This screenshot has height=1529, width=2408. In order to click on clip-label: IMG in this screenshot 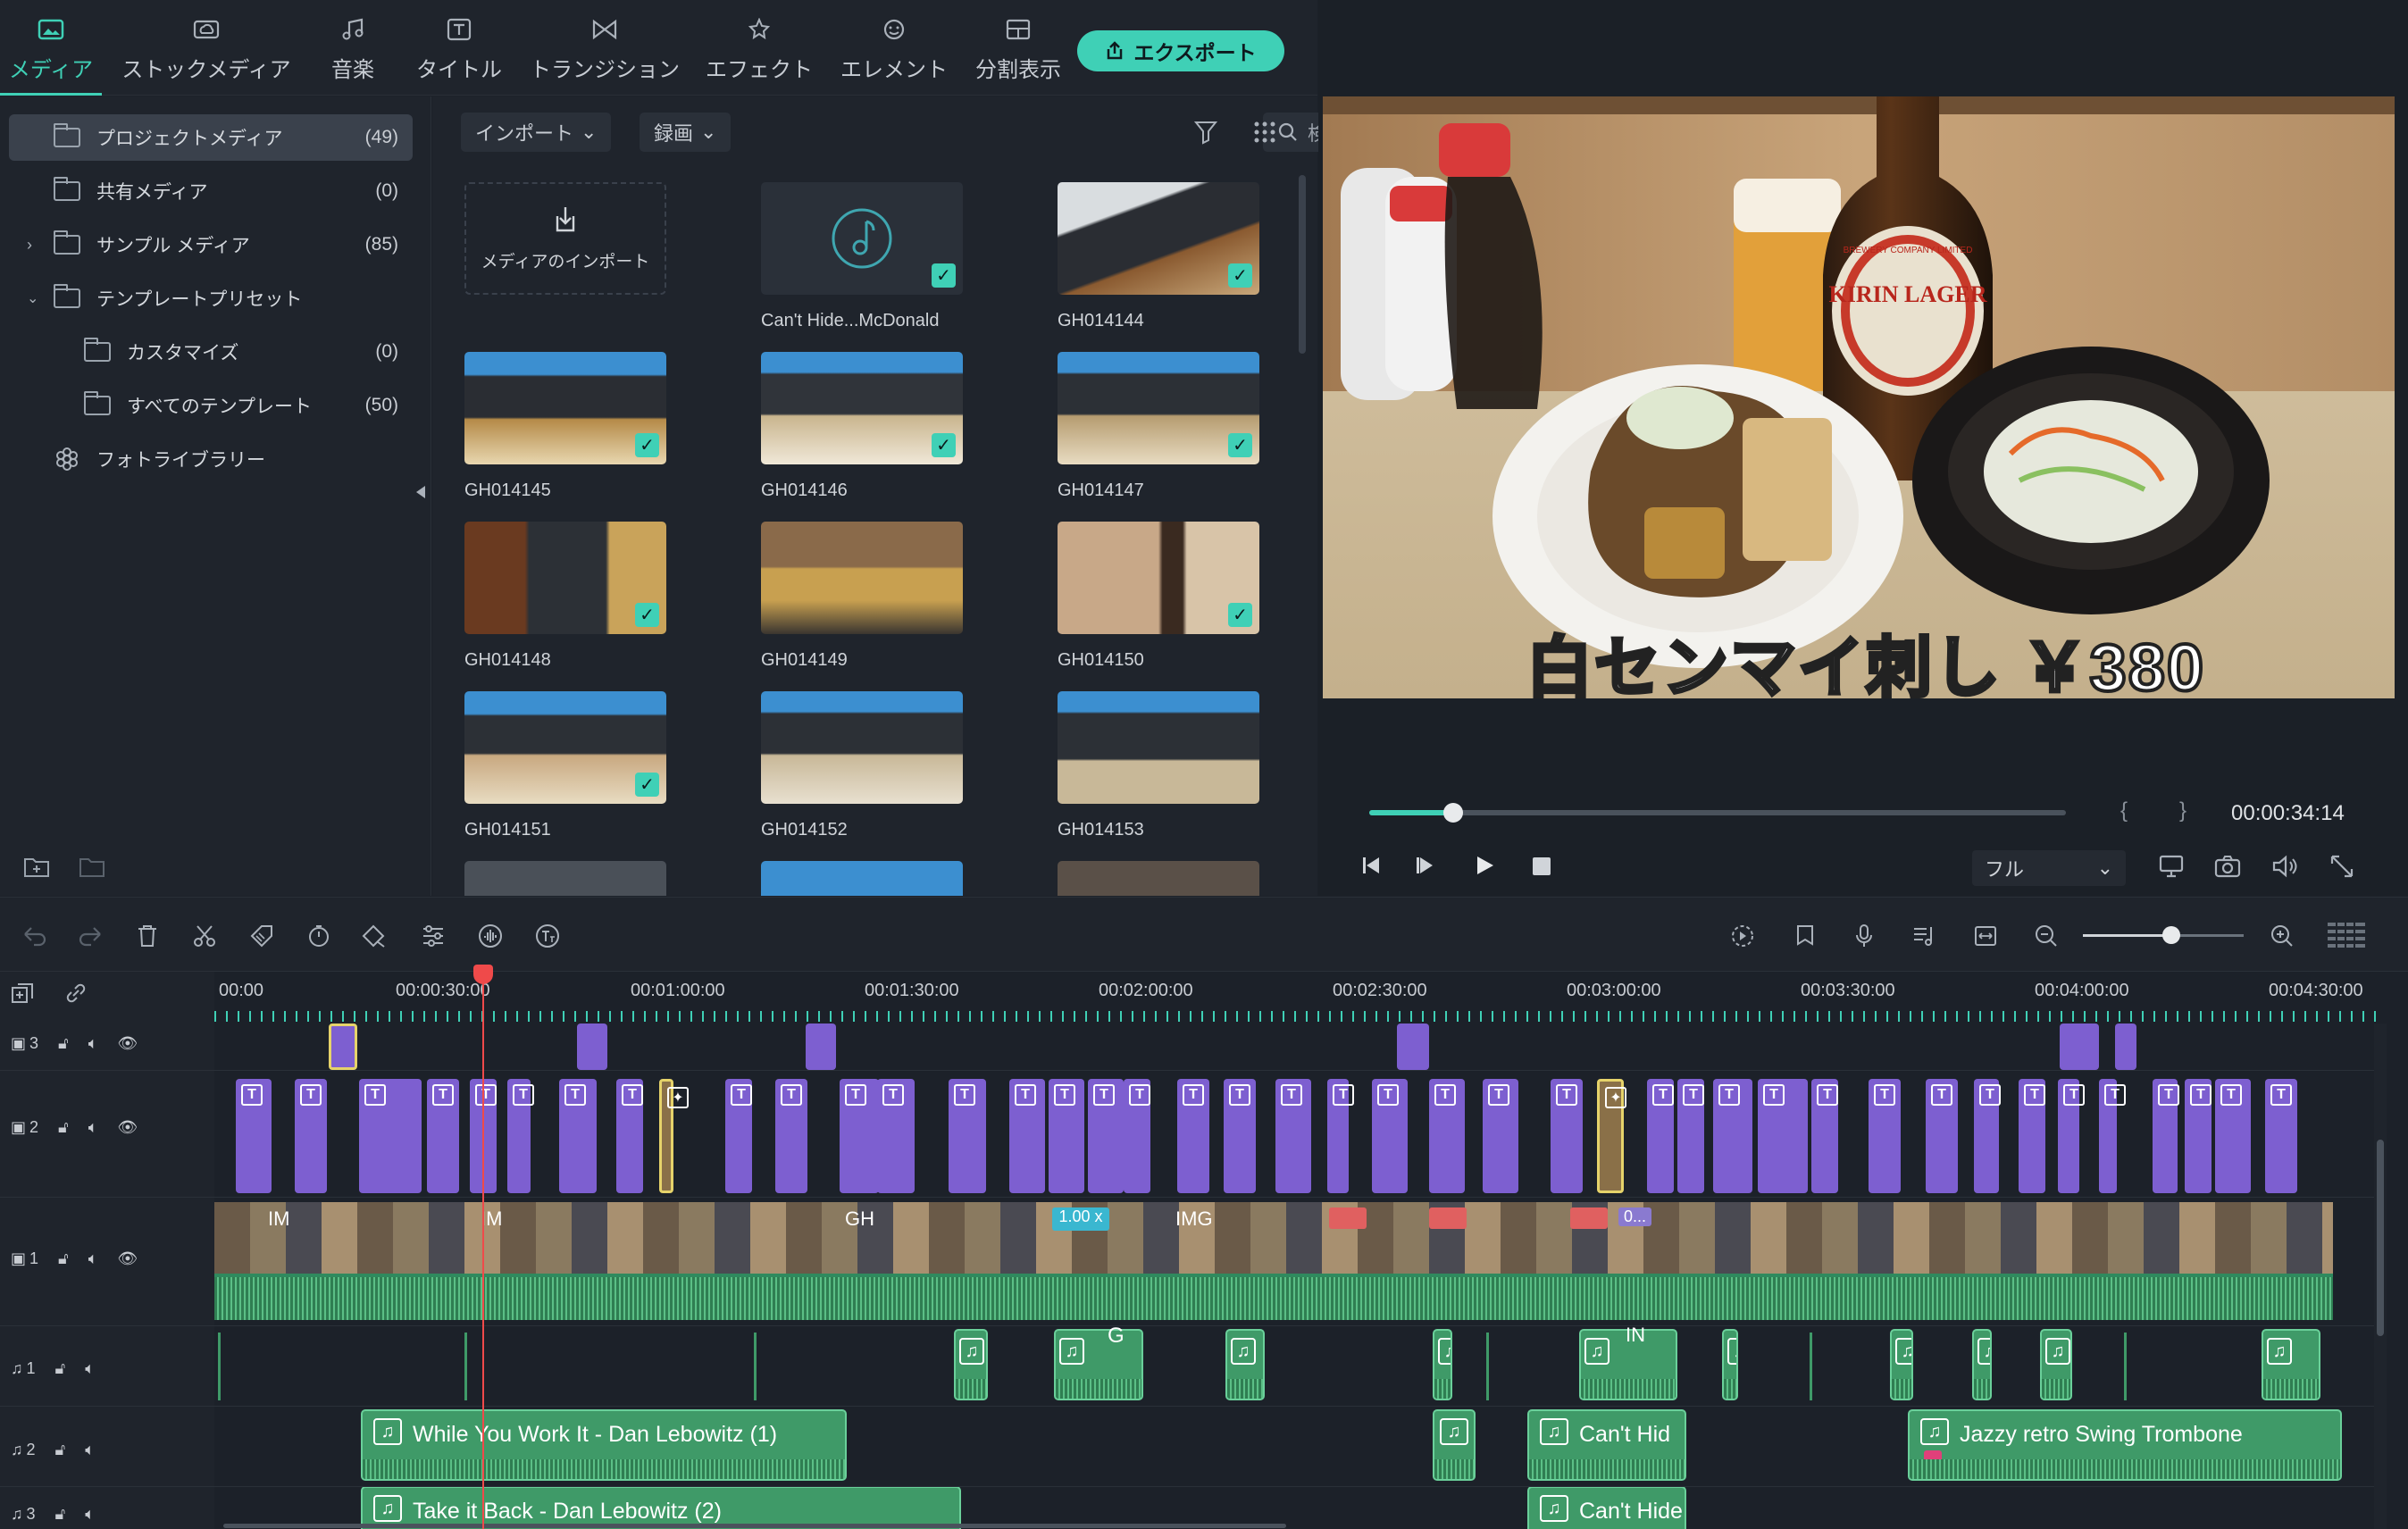, I will do `click(1194, 1219)`.